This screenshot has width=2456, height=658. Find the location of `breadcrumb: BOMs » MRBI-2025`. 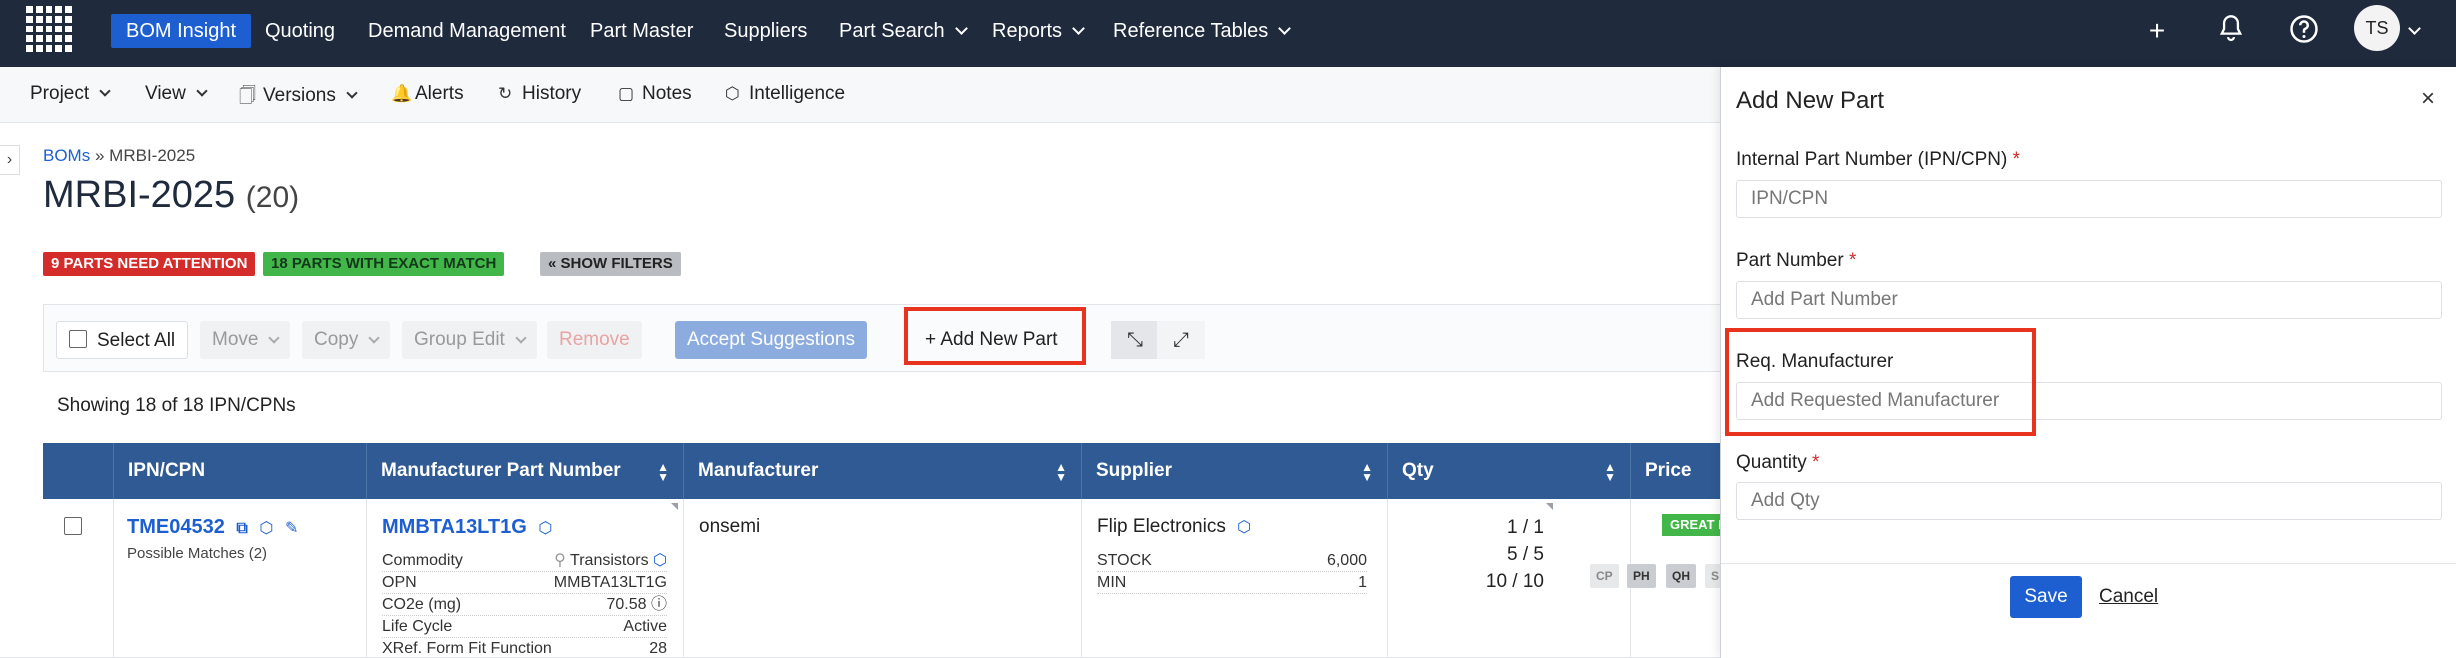

breadcrumb: BOMs » MRBI-2025 is located at coordinates (119, 156).